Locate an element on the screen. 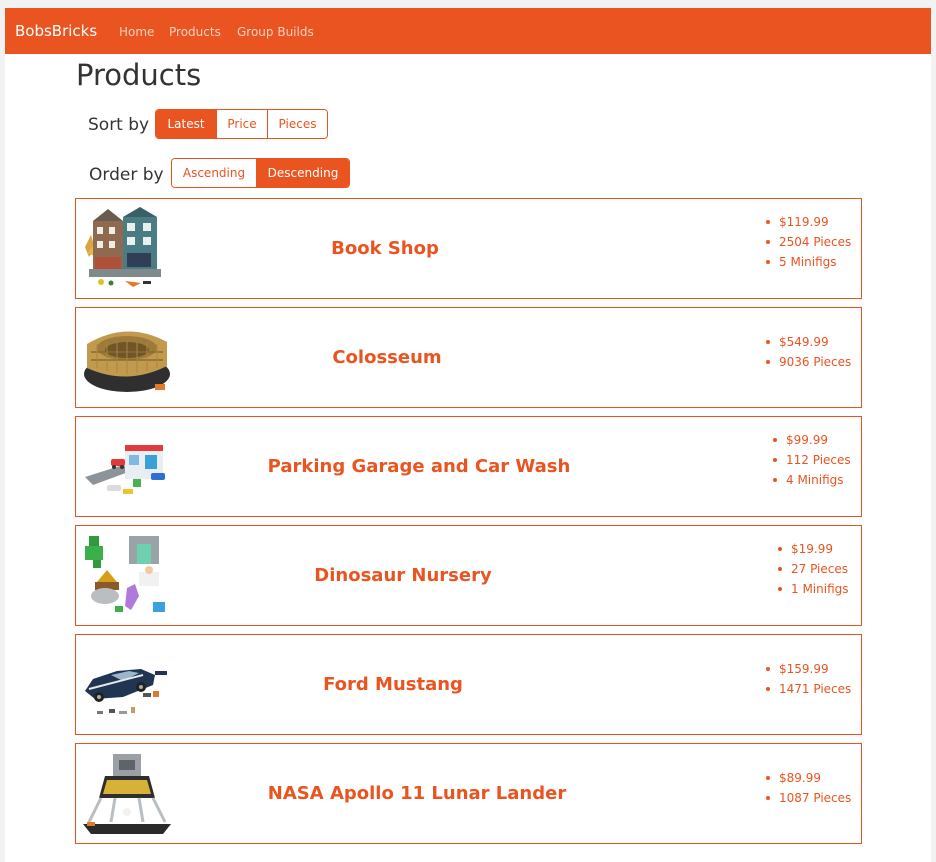 Image resolution: width=936 pixels, height=862 pixels. sort-label: Sort by is located at coordinates (119, 125).